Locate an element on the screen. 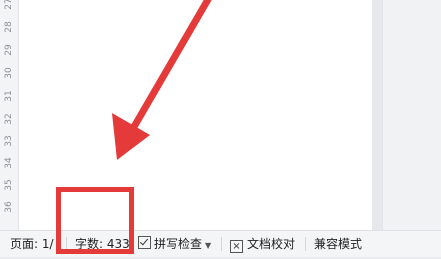 The image size is (441, 259). spell-check-button: 拼写检查 ▼ is located at coordinates (174, 244).